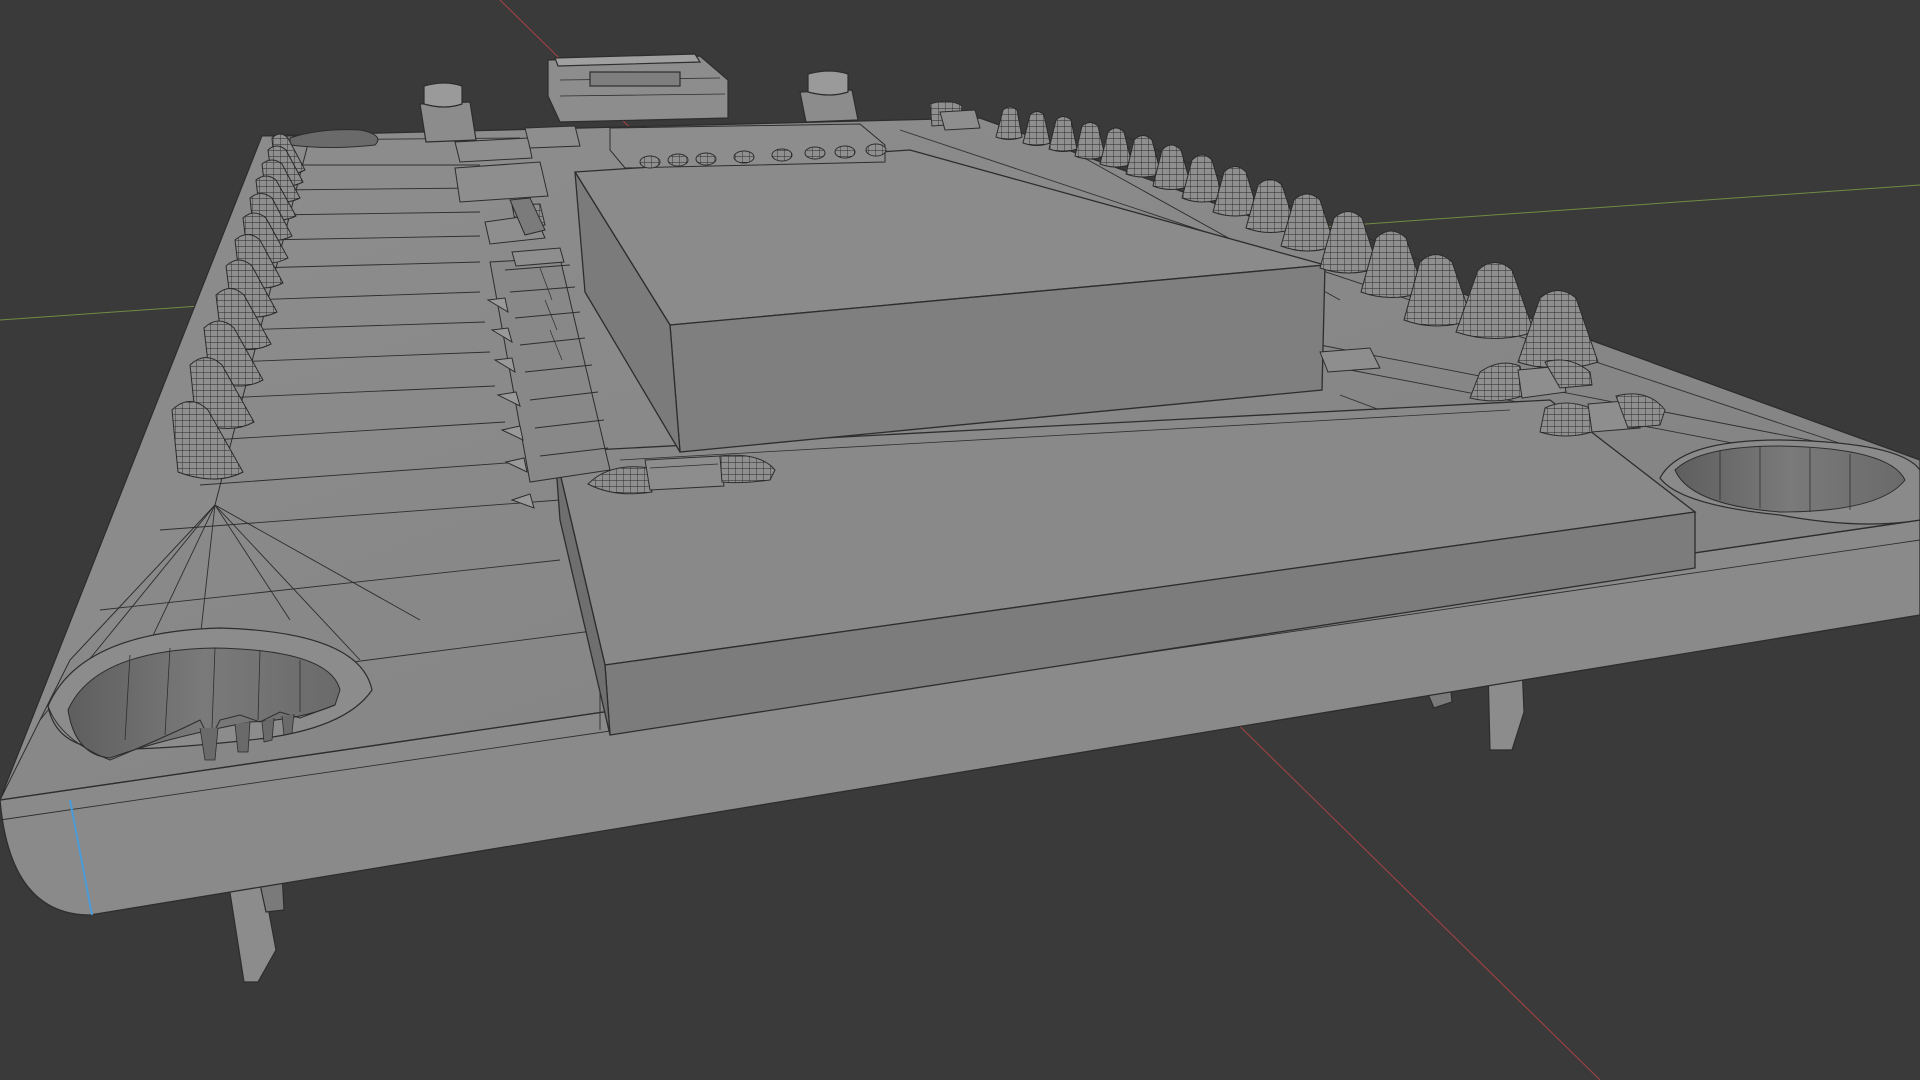 This screenshot has height=1080, width=1920. I want to click on usb-connector, so click(638, 88).